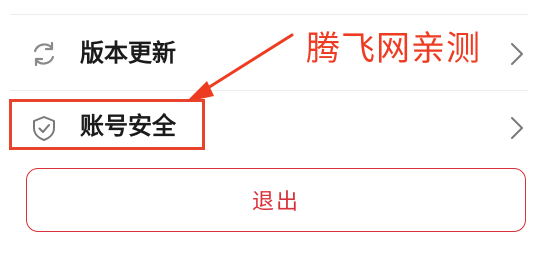  I want to click on logout-label: 退出, so click(275, 202).